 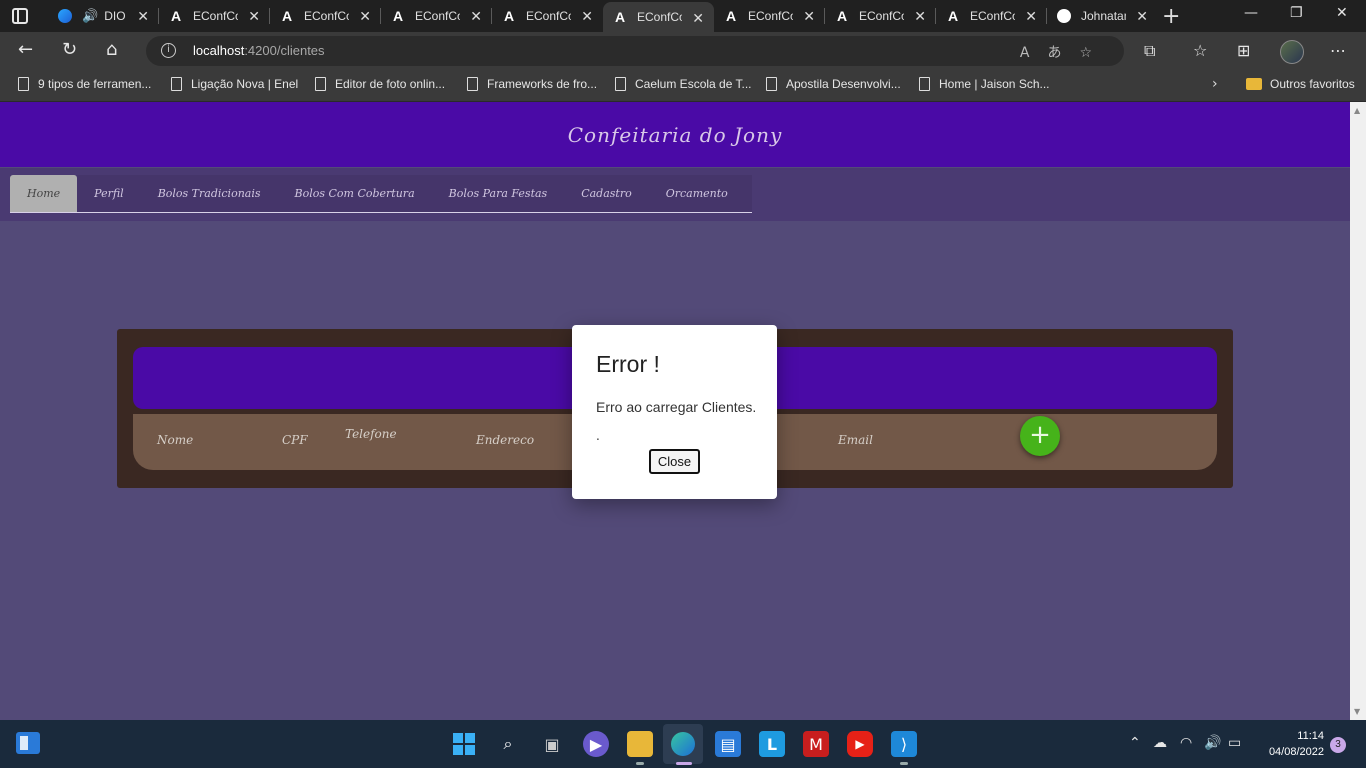 I want to click on new-tab-icon: +, so click(x=1171, y=16).